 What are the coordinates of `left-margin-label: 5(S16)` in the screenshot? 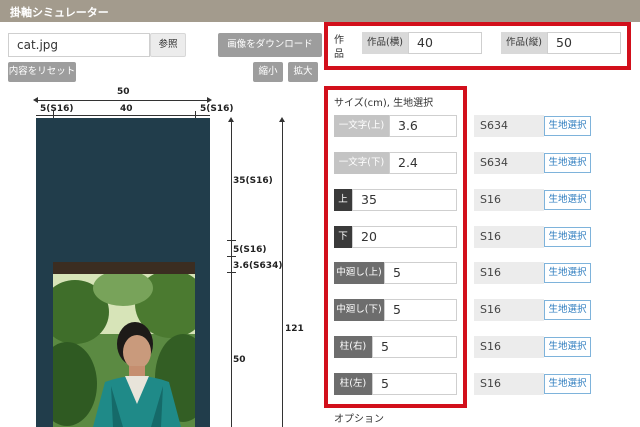 It's located at (57, 109).